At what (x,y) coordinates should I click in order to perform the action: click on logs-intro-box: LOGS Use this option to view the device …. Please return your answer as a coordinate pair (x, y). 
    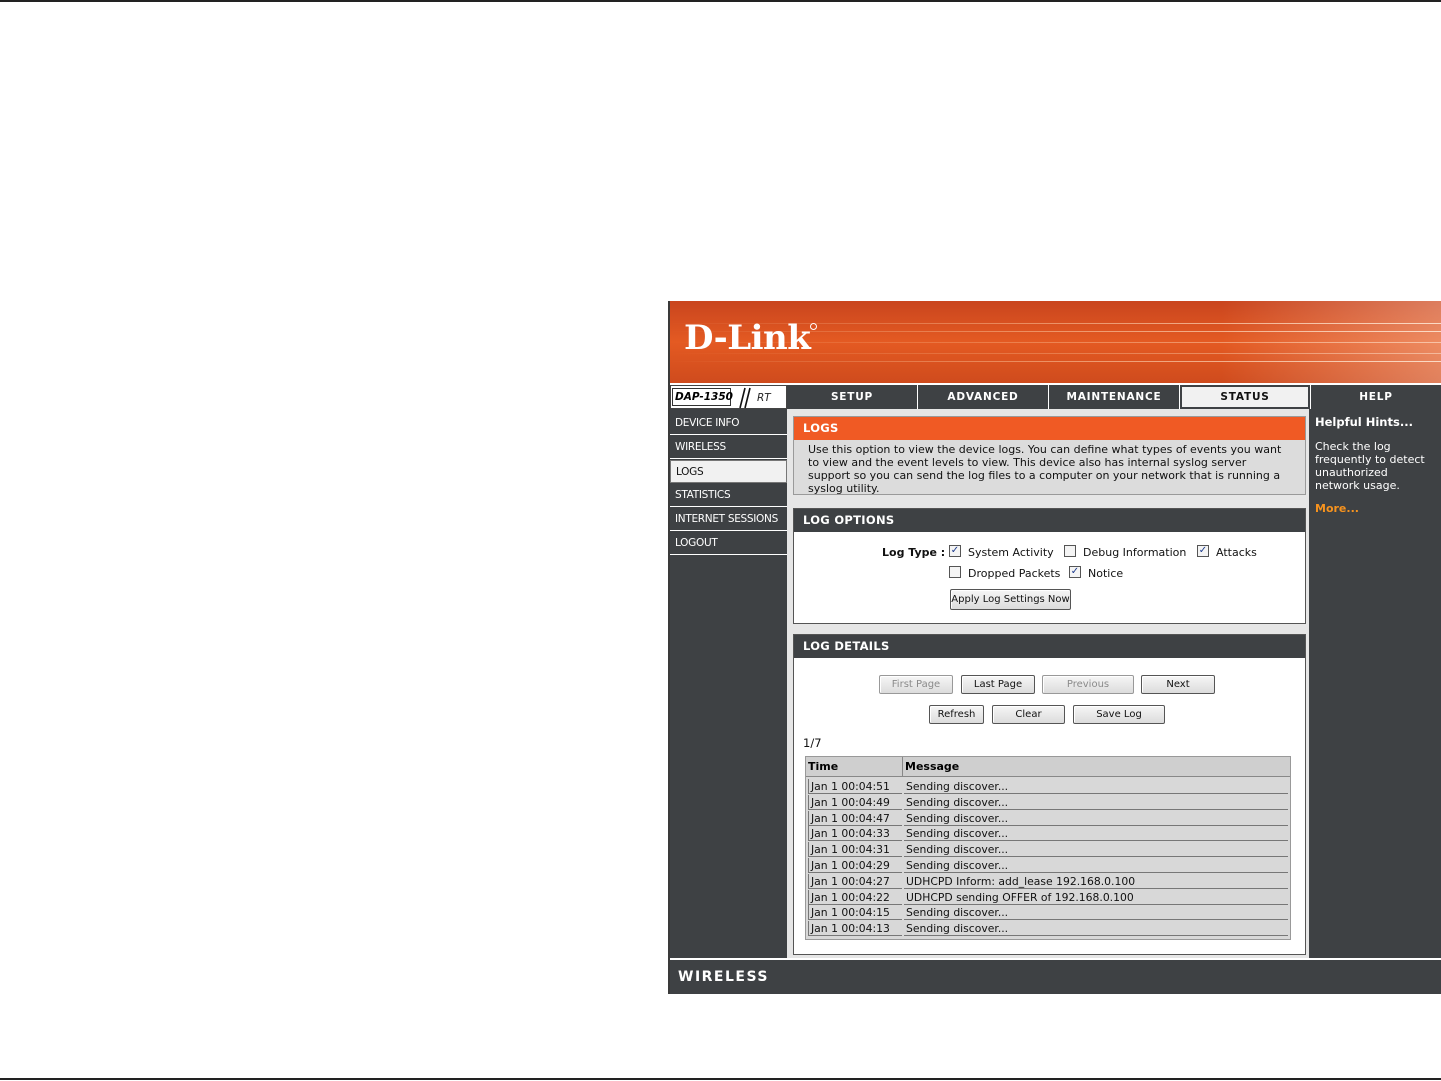
    Looking at the image, I should click on (1049, 455).